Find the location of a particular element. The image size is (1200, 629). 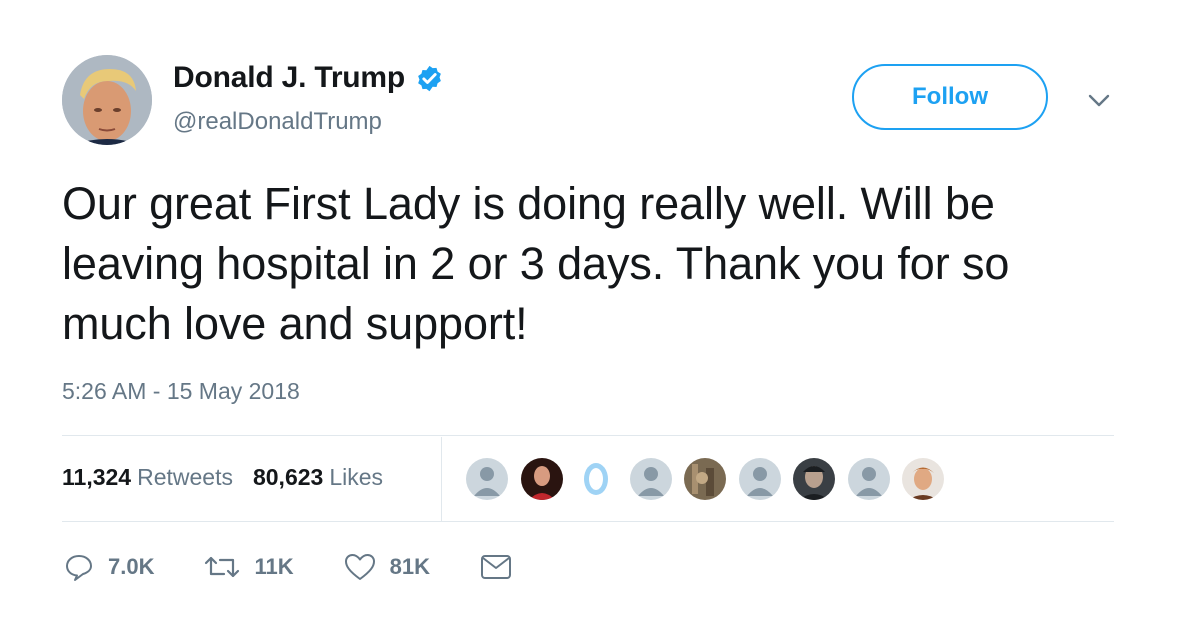

retweets-stat: 11,324 Retweets is located at coordinates (147, 477).